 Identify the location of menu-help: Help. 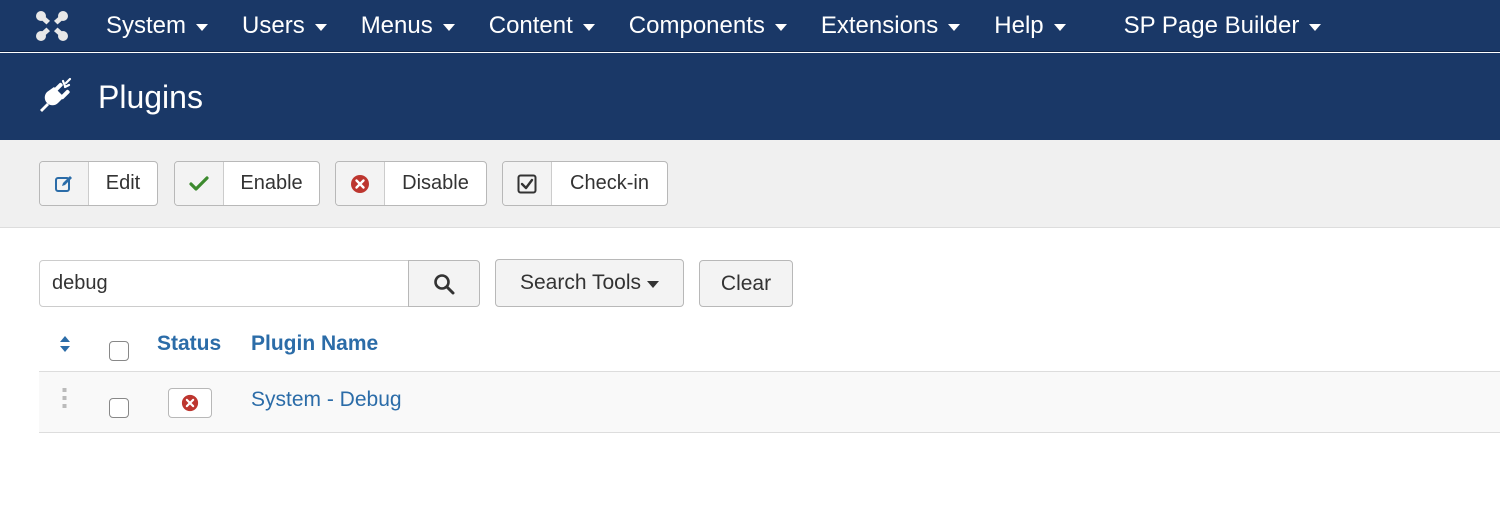
(1030, 26).